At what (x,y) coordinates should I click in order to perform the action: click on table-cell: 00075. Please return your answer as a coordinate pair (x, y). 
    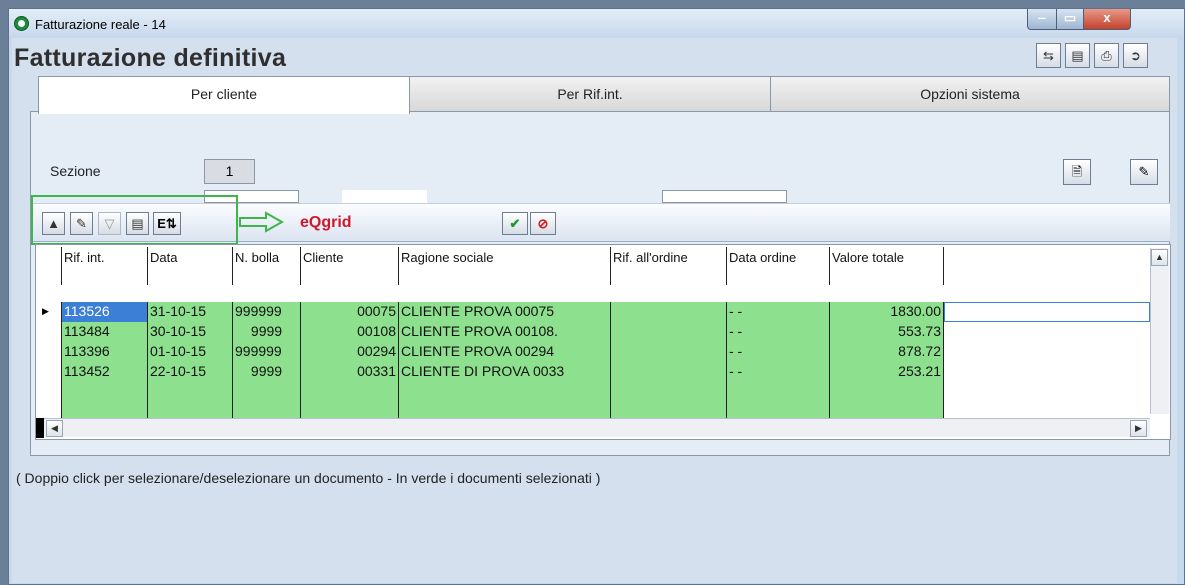
    Looking at the image, I should click on (350, 312).